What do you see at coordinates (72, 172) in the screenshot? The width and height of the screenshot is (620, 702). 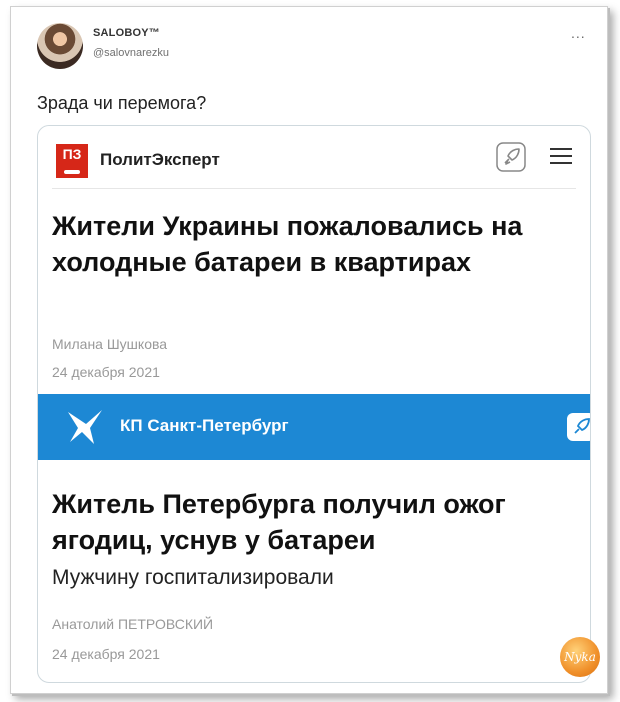 I see `mustache-icon` at bounding box center [72, 172].